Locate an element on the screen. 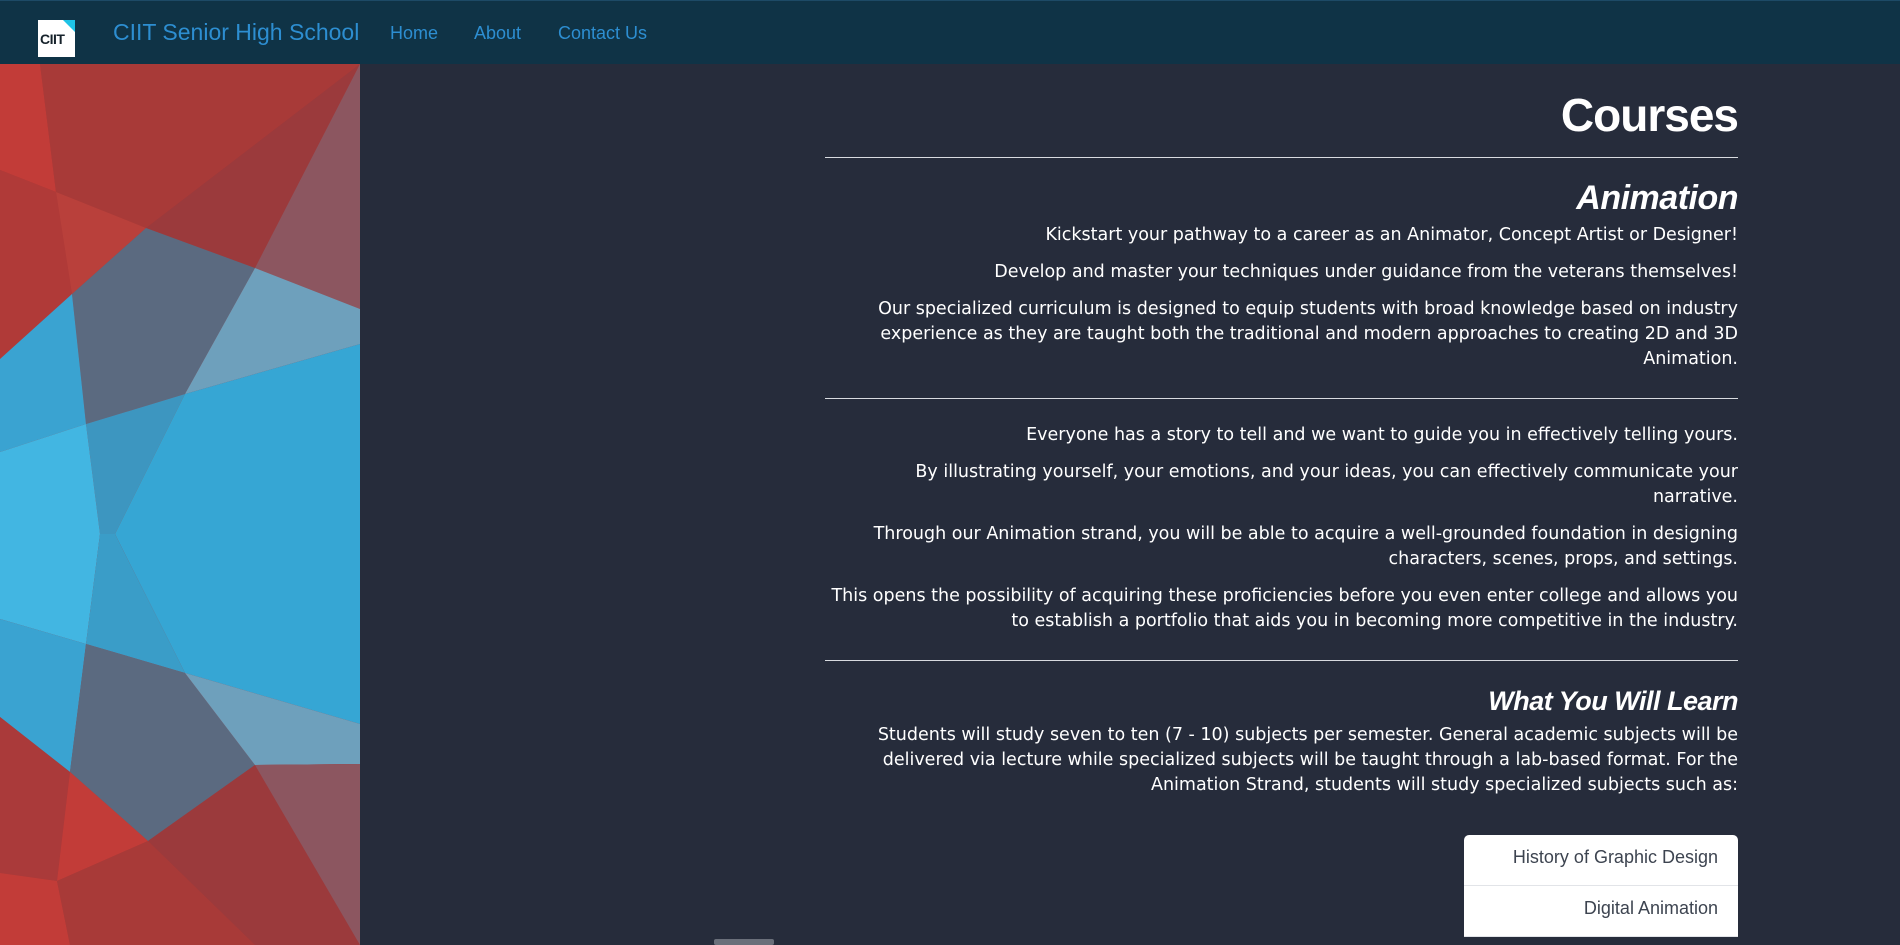  list-item-subject: History of Graphic Design is located at coordinates (1601, 860).